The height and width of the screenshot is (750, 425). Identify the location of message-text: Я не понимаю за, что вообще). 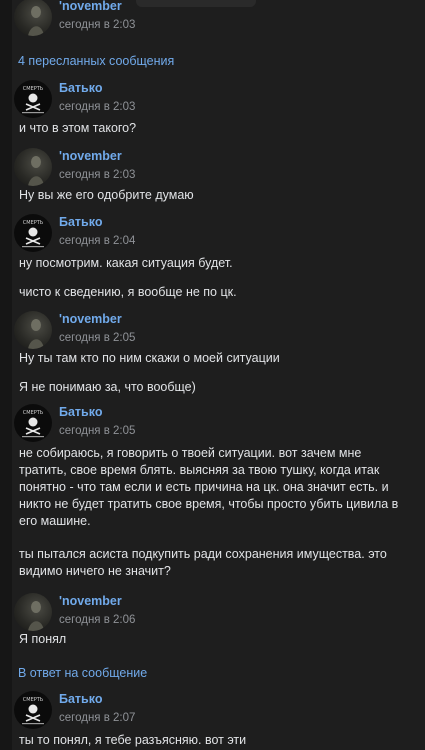
(107, 387).